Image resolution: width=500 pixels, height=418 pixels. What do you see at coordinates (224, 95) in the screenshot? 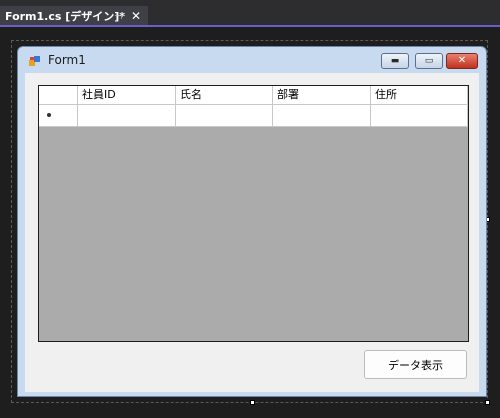
I see `column-header-name: 氏名` at bounding box center [224, 95].